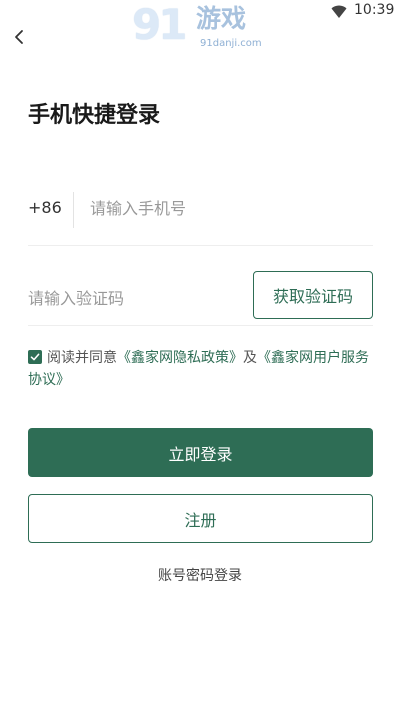 The height and width of the screenshot is (712, 400). Describe the element at coordinates (128, 298) in the screenshot. I see `verification-code-input` at that location.